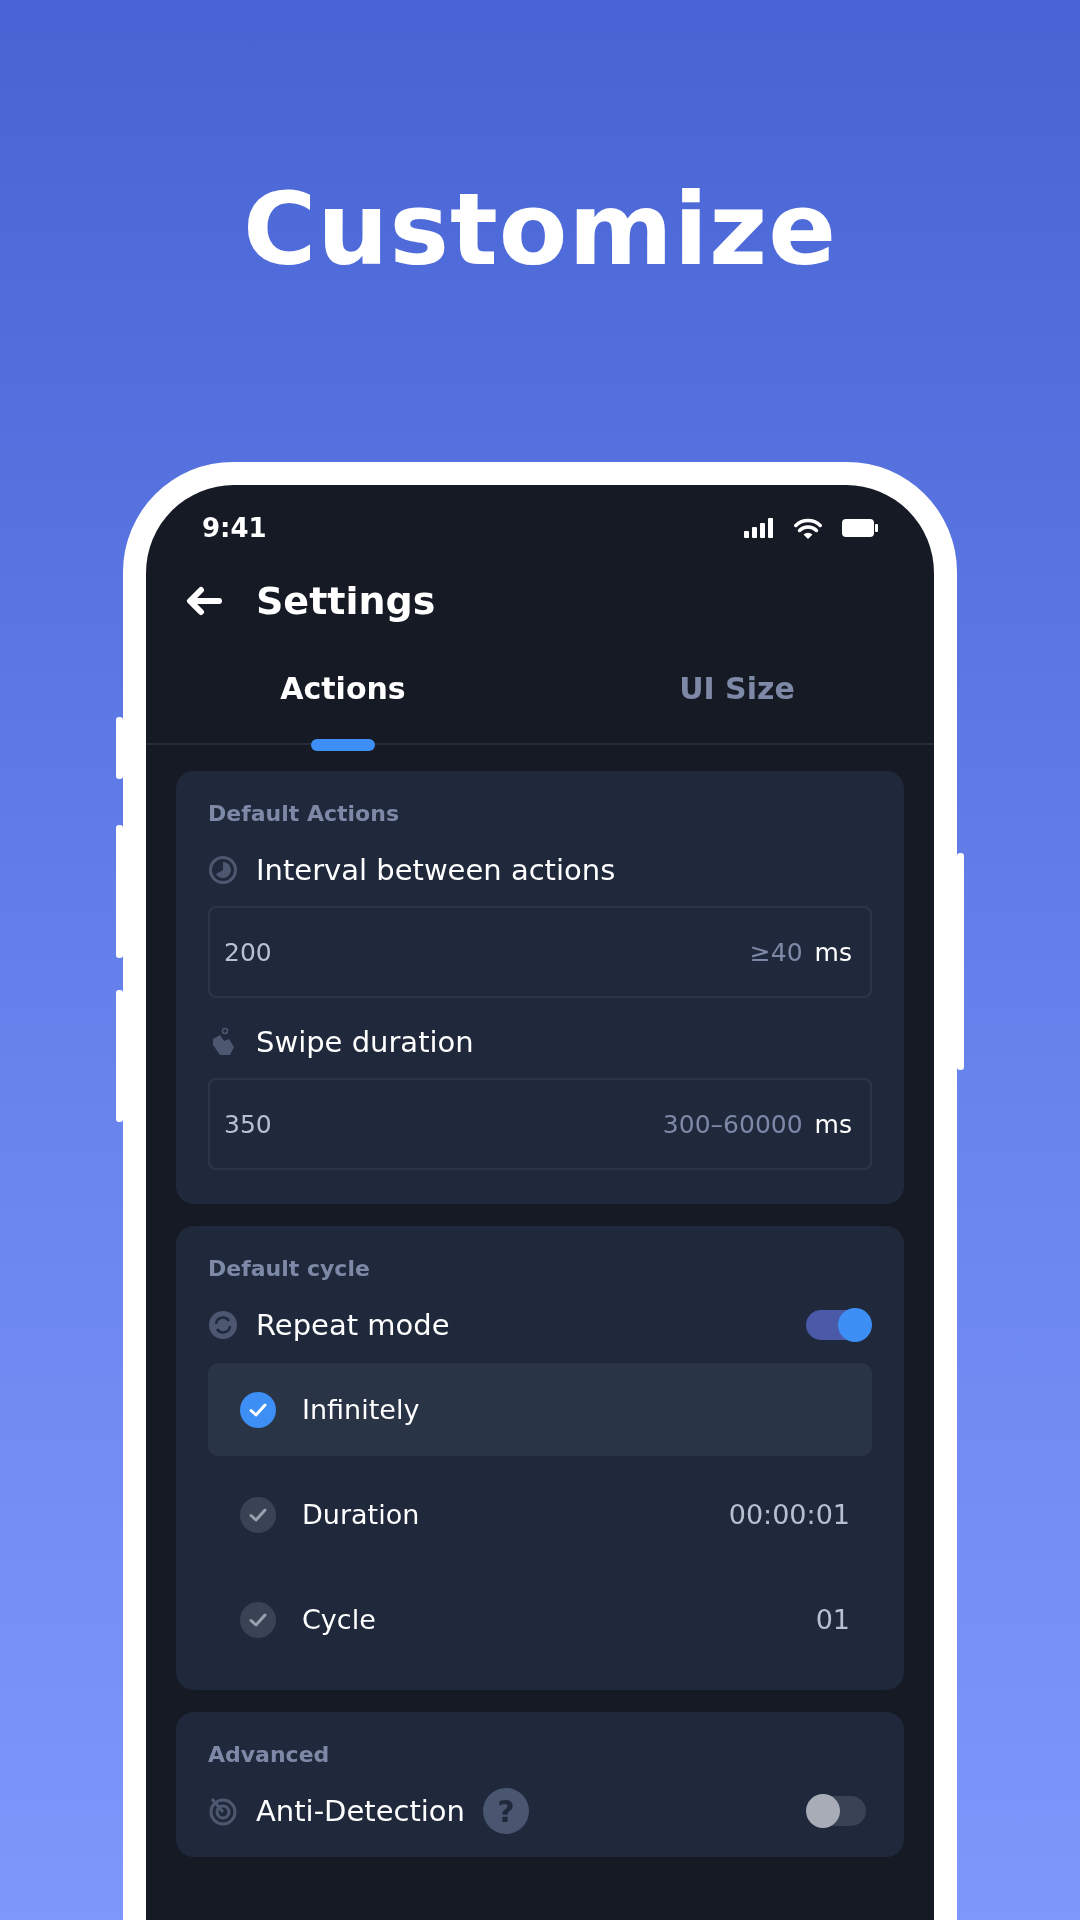  What do you see at coordinates (737, 688) in the screenshot?
I see `tab: UI Size` at bounding box center [737, 688].